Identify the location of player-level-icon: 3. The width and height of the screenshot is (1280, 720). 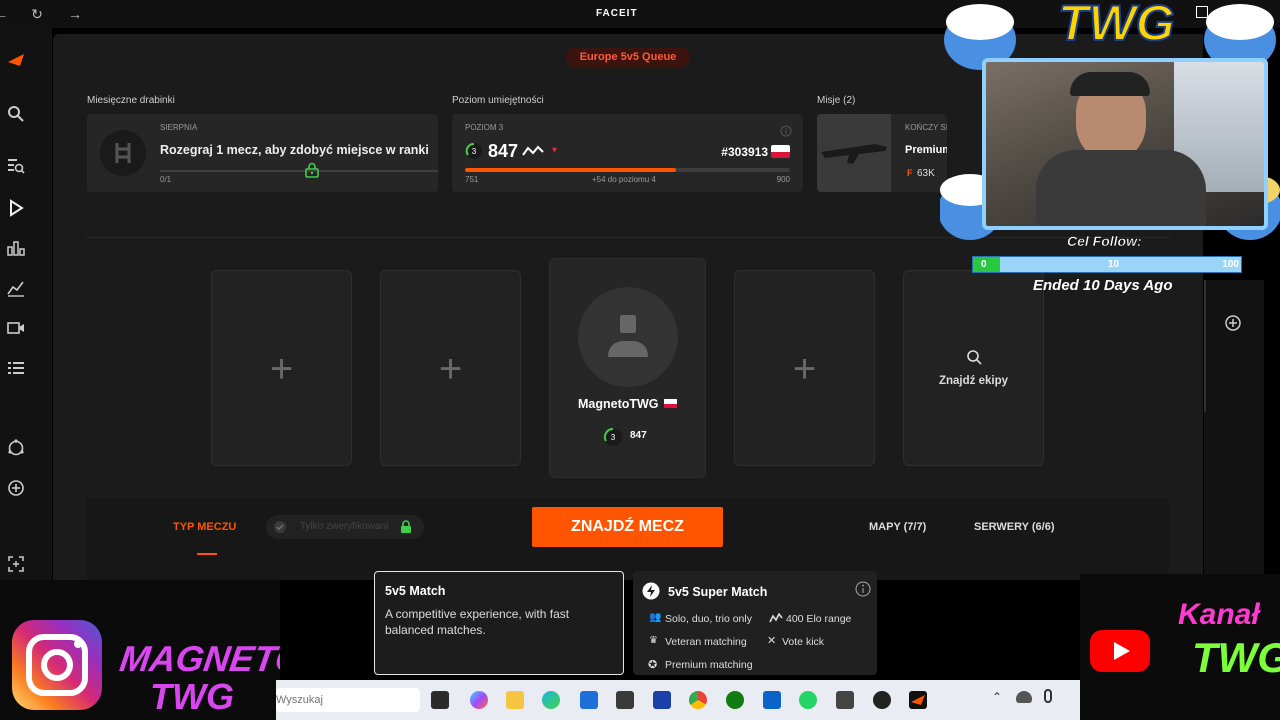
(612, 436).